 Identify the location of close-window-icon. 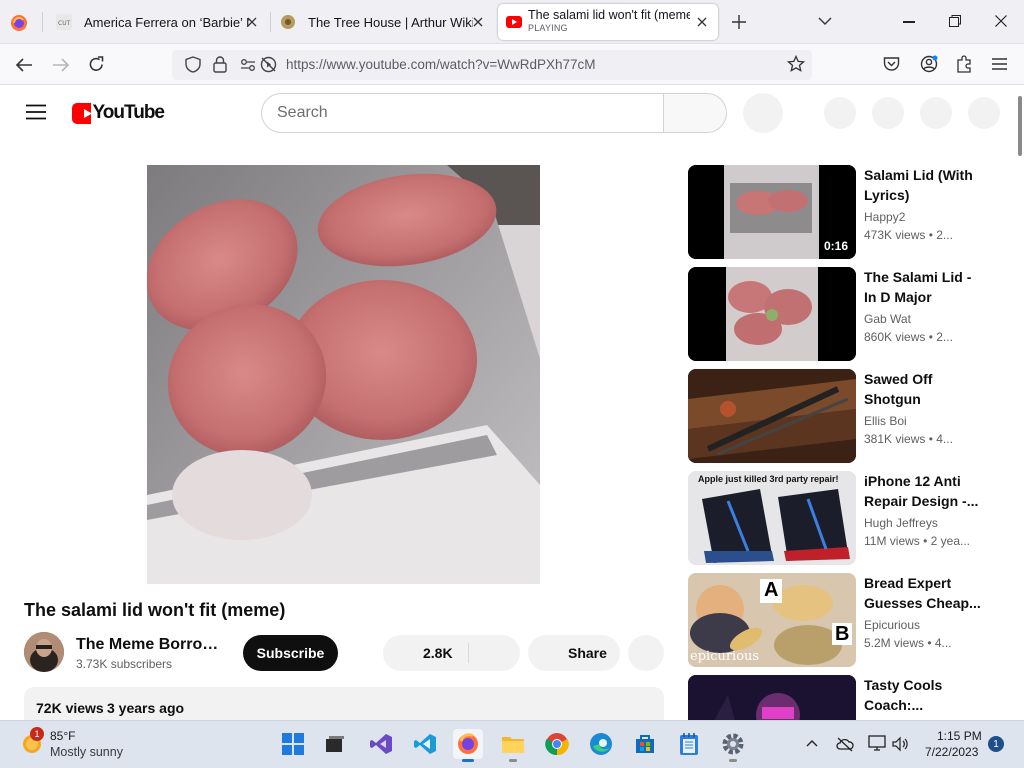
(1001, 21).